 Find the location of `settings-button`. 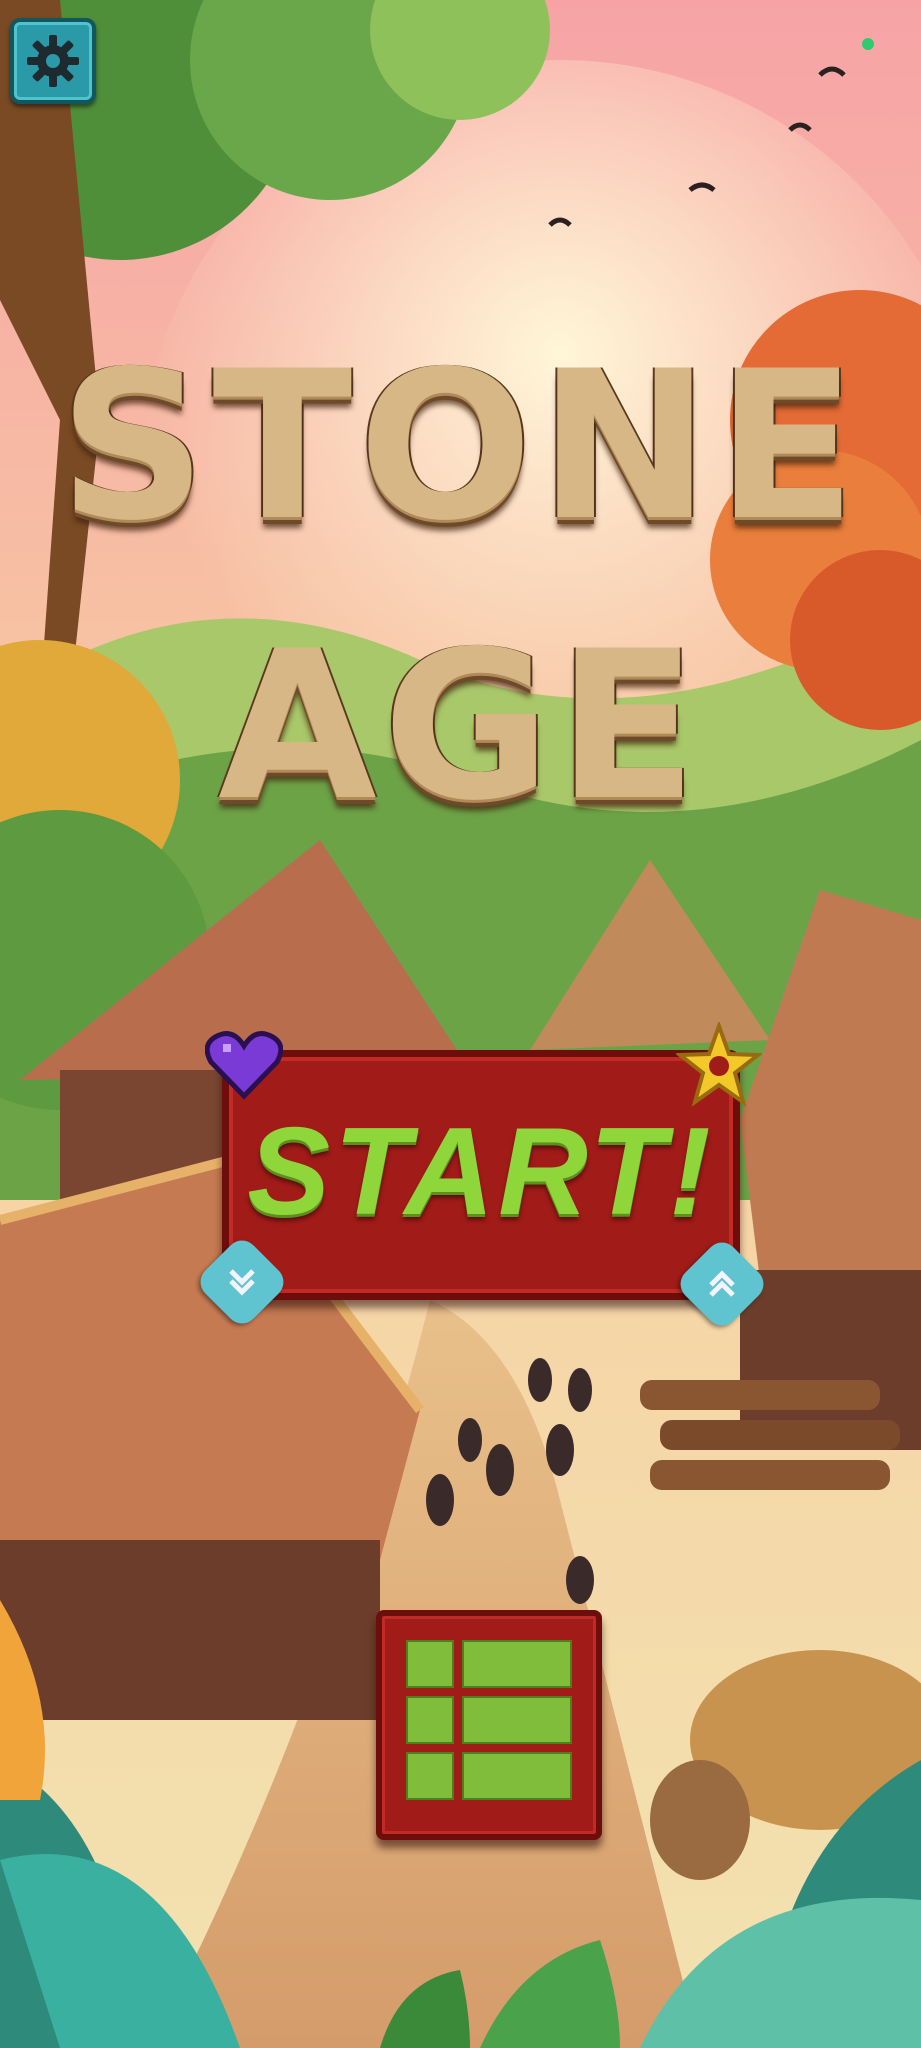

settings-button is located at coordinates (53, 61).